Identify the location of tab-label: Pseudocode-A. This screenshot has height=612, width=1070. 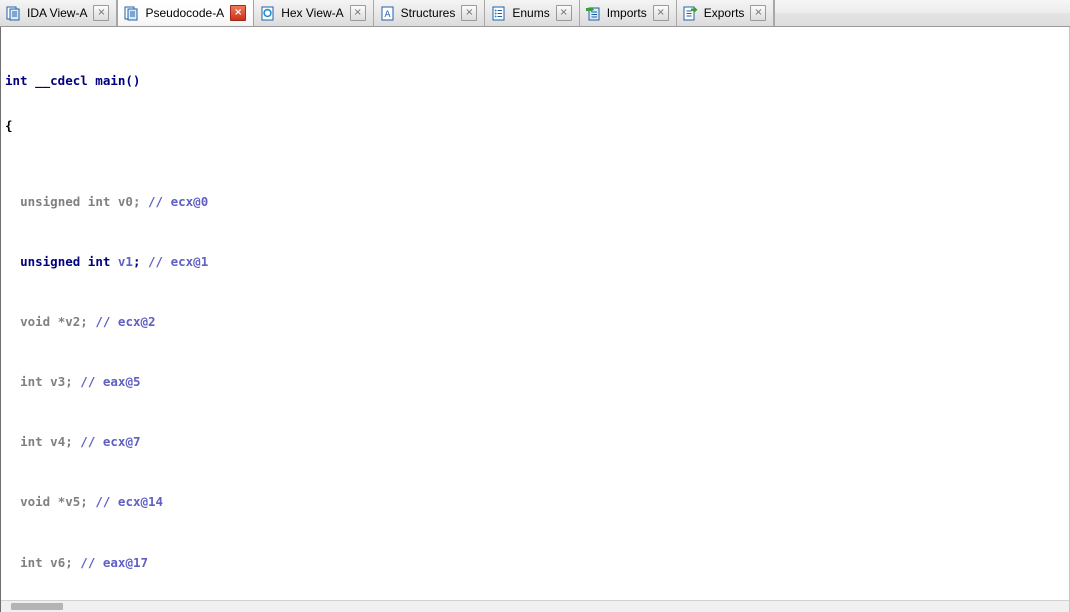
(185, 13).